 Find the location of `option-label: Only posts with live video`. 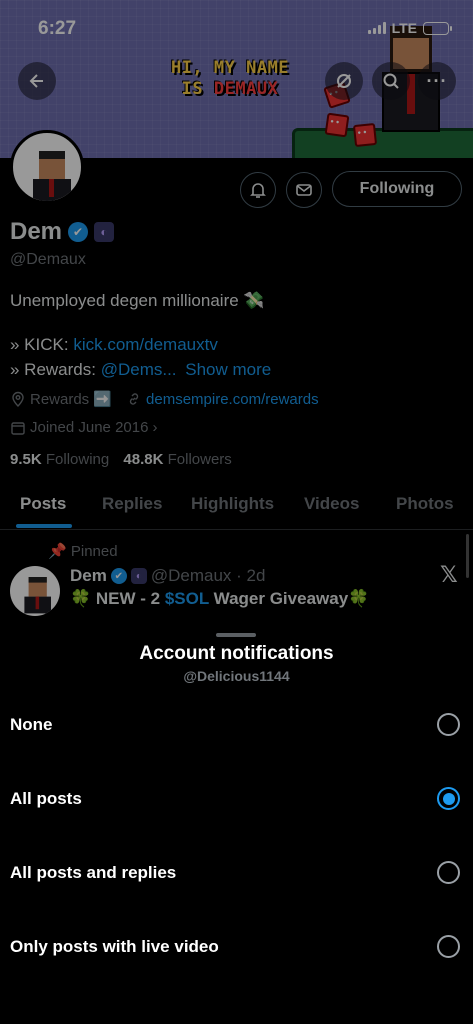

option-label: Only posts with live video is located at coordinates (114, 946).